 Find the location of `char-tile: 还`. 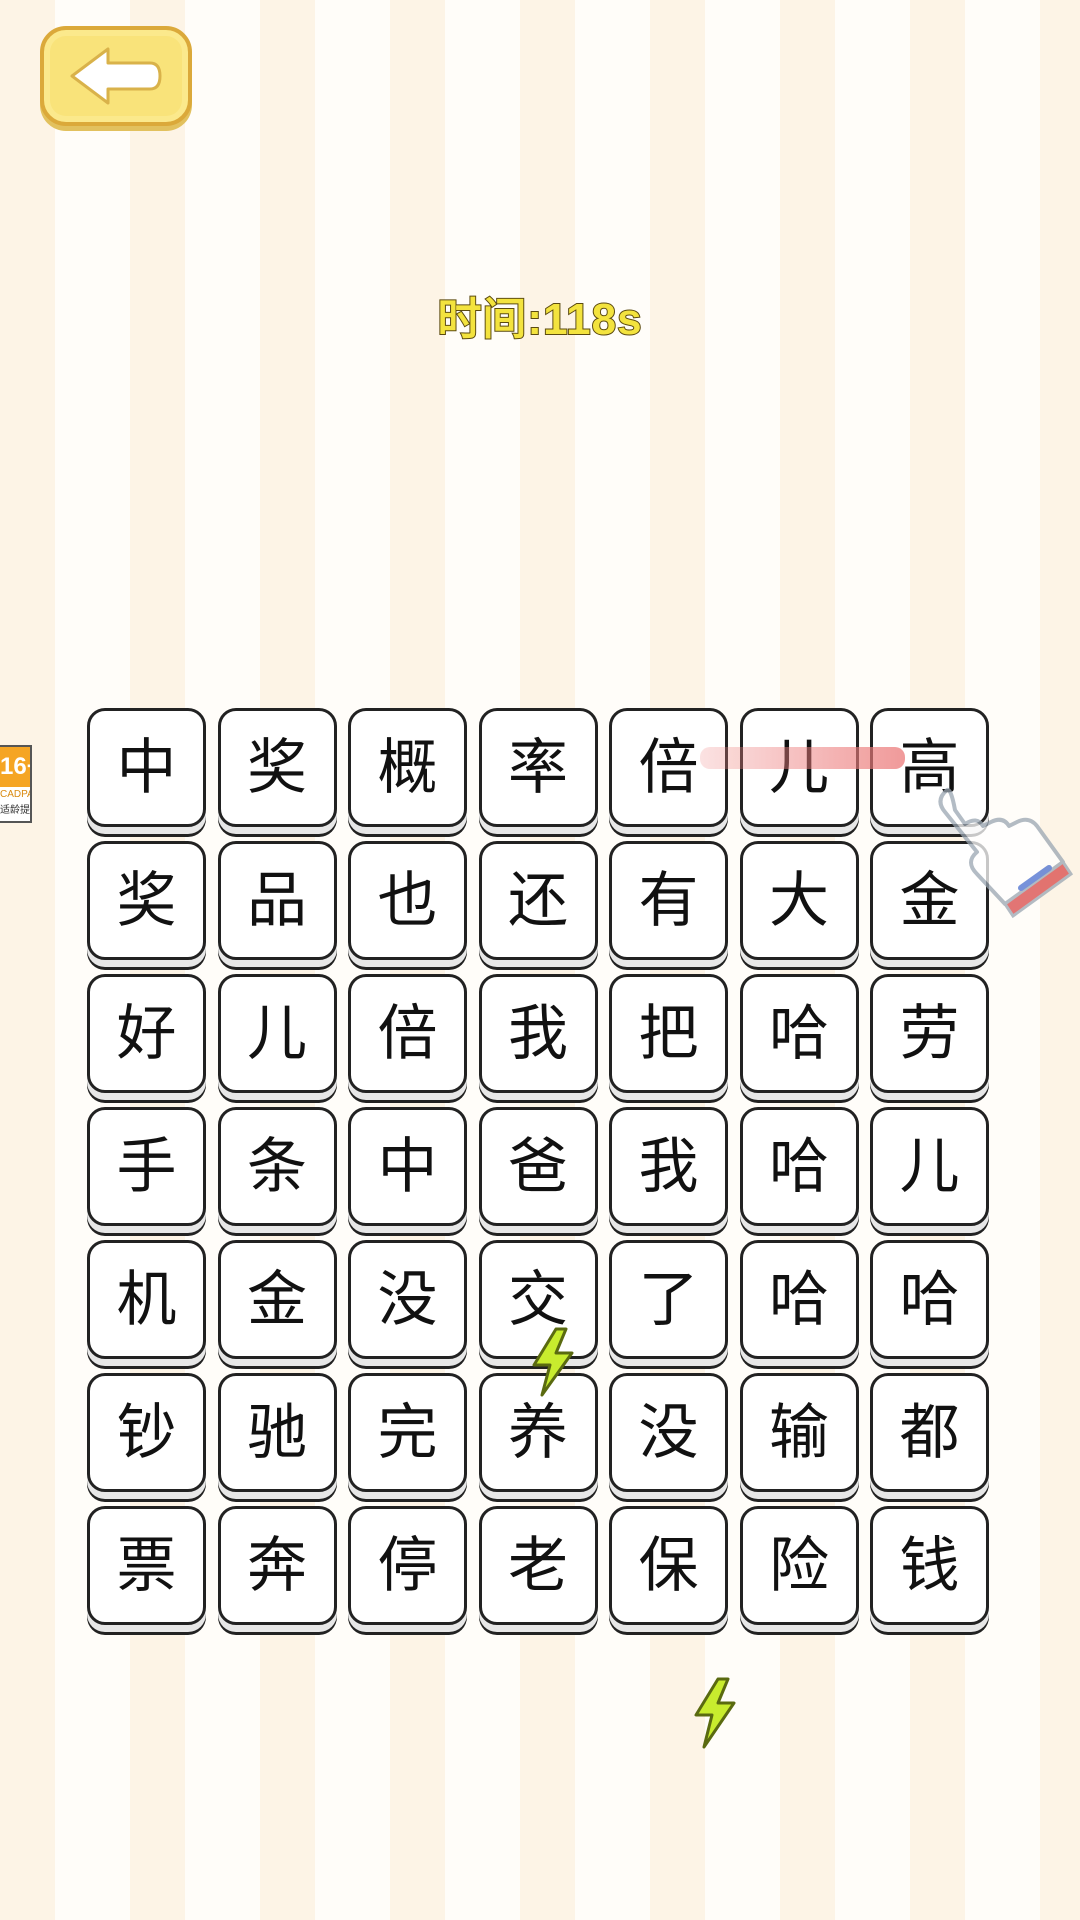

char-tile: 还 is located at coordinates (538, 900).